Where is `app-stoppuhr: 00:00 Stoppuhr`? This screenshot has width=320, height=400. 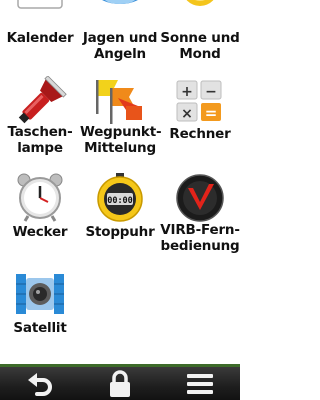
app-stoppuhr: 00:00 Stoppuhr is located at coordinates (120, 207).